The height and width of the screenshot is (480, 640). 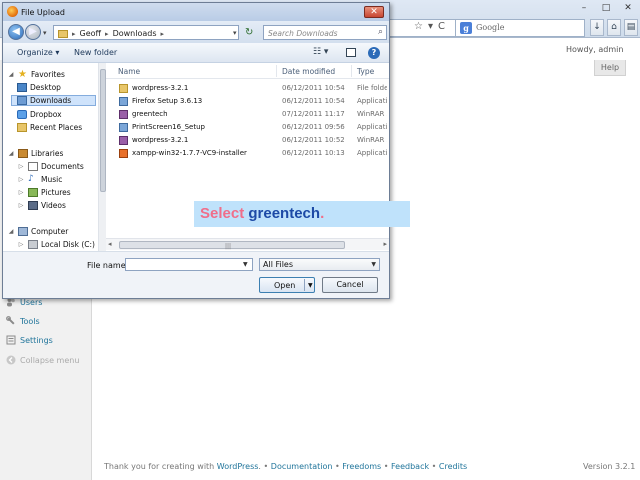 I want to click on tree-item-libraries: ◢ Libraries, so click(x=35, y=153).